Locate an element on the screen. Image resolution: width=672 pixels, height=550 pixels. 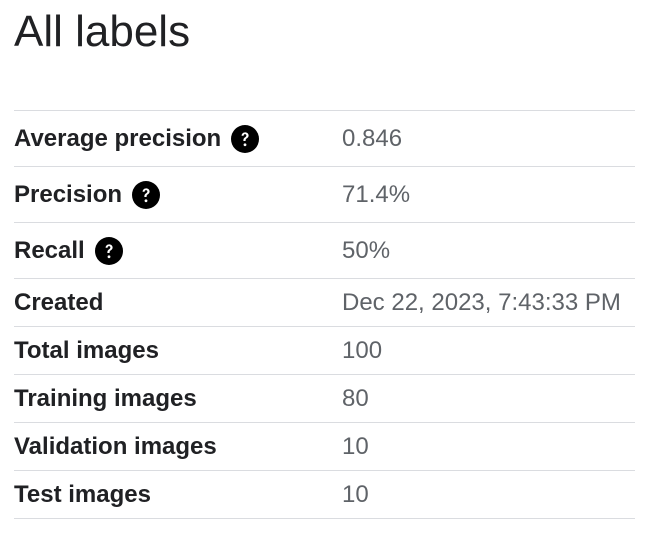
metric-value: 50% is located at coordinates (366, 250).